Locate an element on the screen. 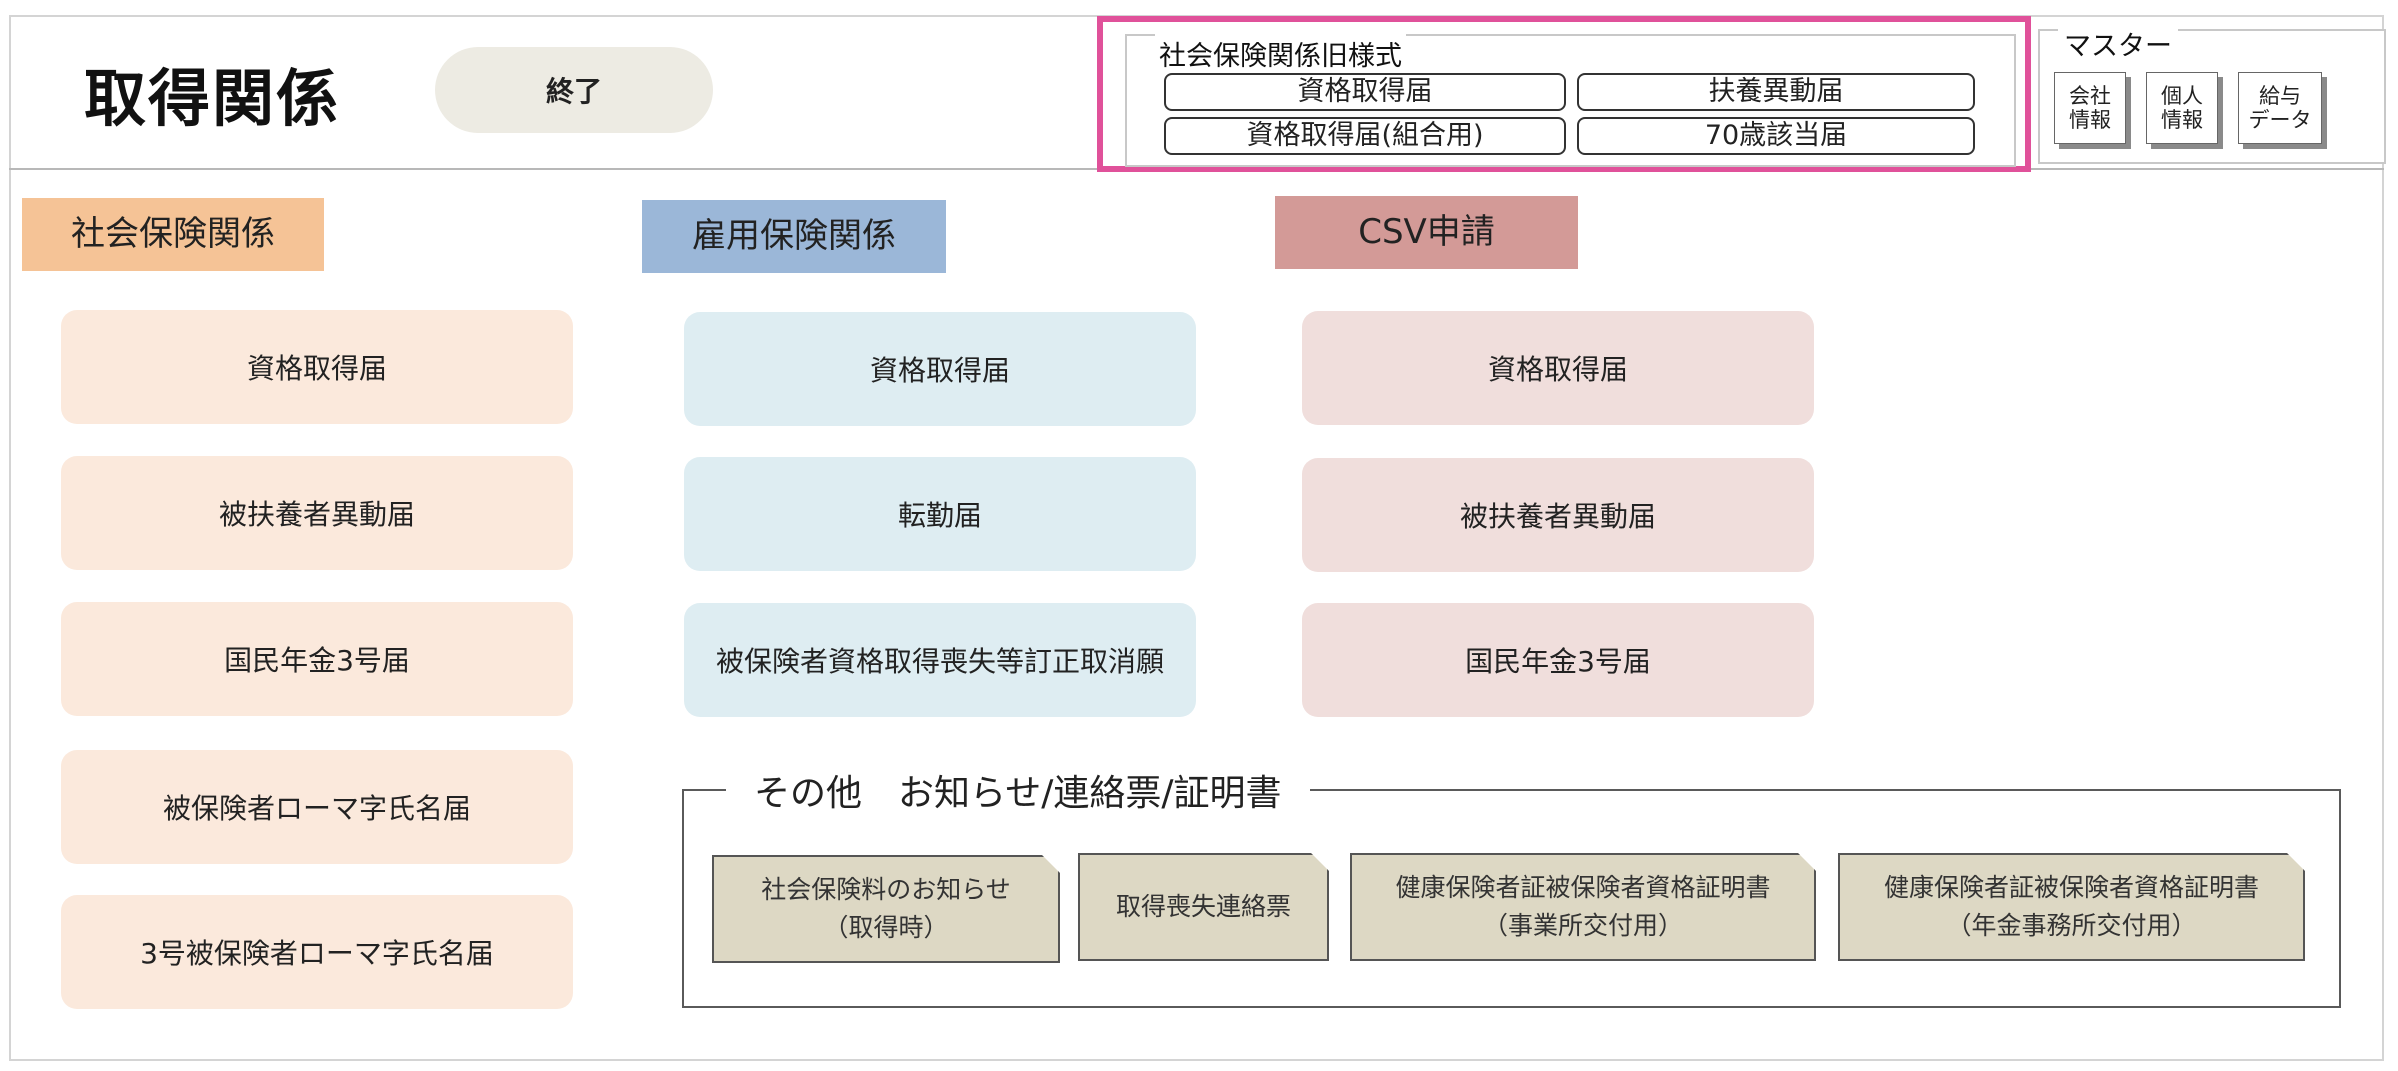  health-insurance-certificate-office-label: 健康保険者証被保険者資格証明書 （事業所交付用） is located at coordinates (1583, 906).